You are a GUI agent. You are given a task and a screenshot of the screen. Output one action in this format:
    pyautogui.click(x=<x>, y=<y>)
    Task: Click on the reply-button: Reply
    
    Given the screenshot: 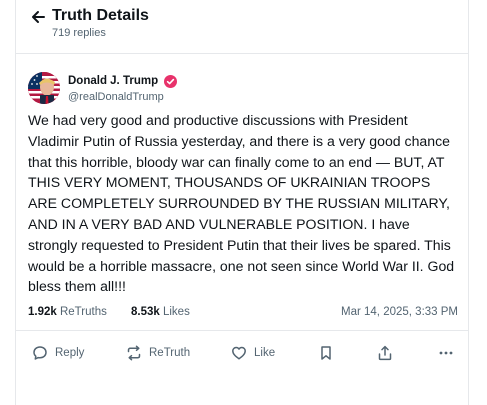 What is the action you would take?
    pyautogui.click(x=58, y=353)
    